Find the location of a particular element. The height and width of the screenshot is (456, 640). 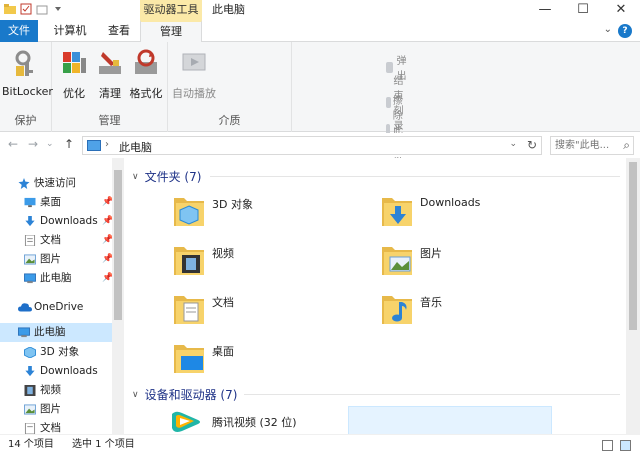

downloads-folder-icon is located at coordinates (397, 212).